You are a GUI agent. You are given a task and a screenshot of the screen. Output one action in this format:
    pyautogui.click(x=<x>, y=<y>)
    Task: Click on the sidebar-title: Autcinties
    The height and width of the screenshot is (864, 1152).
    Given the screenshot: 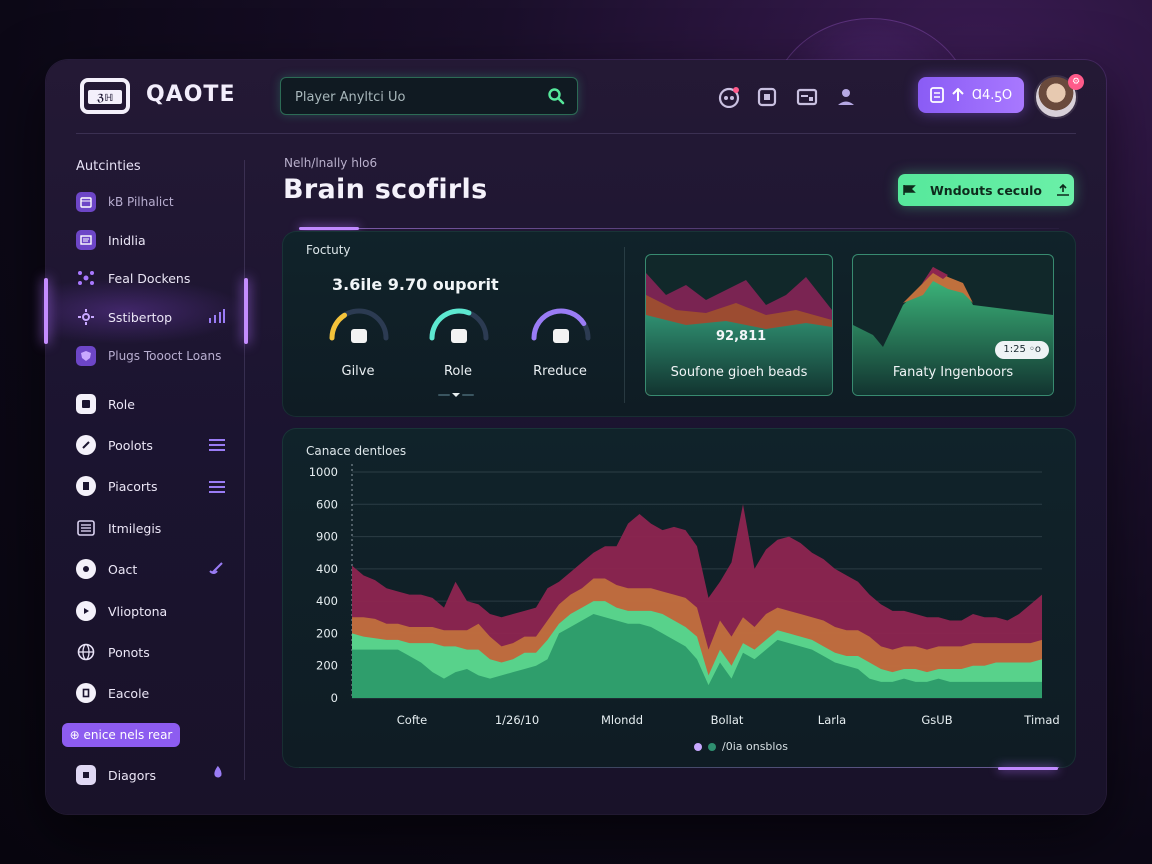 What is the action you would take?
    pyautogui.click(x=108, y=166)
    